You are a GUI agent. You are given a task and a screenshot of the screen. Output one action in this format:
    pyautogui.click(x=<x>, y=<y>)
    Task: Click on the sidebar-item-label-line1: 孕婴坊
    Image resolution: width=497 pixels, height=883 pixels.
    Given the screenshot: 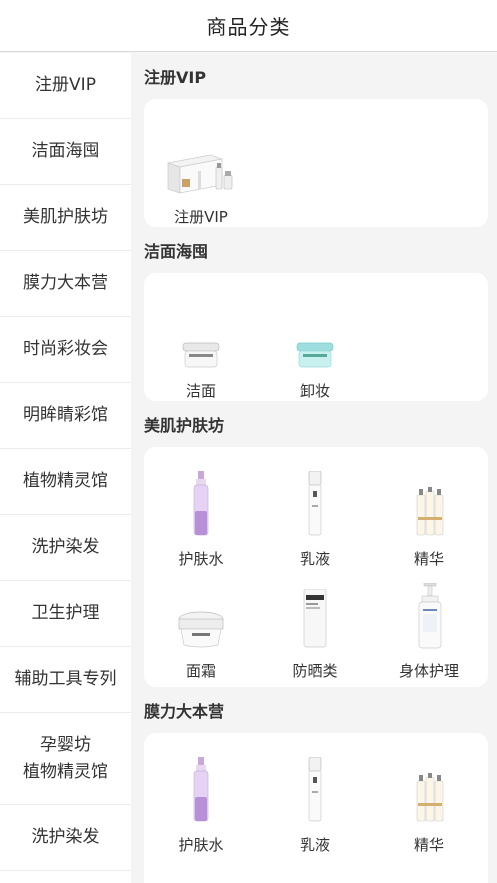 What is the action you would take?
    pyautogui.click(x=65, y=744)
    